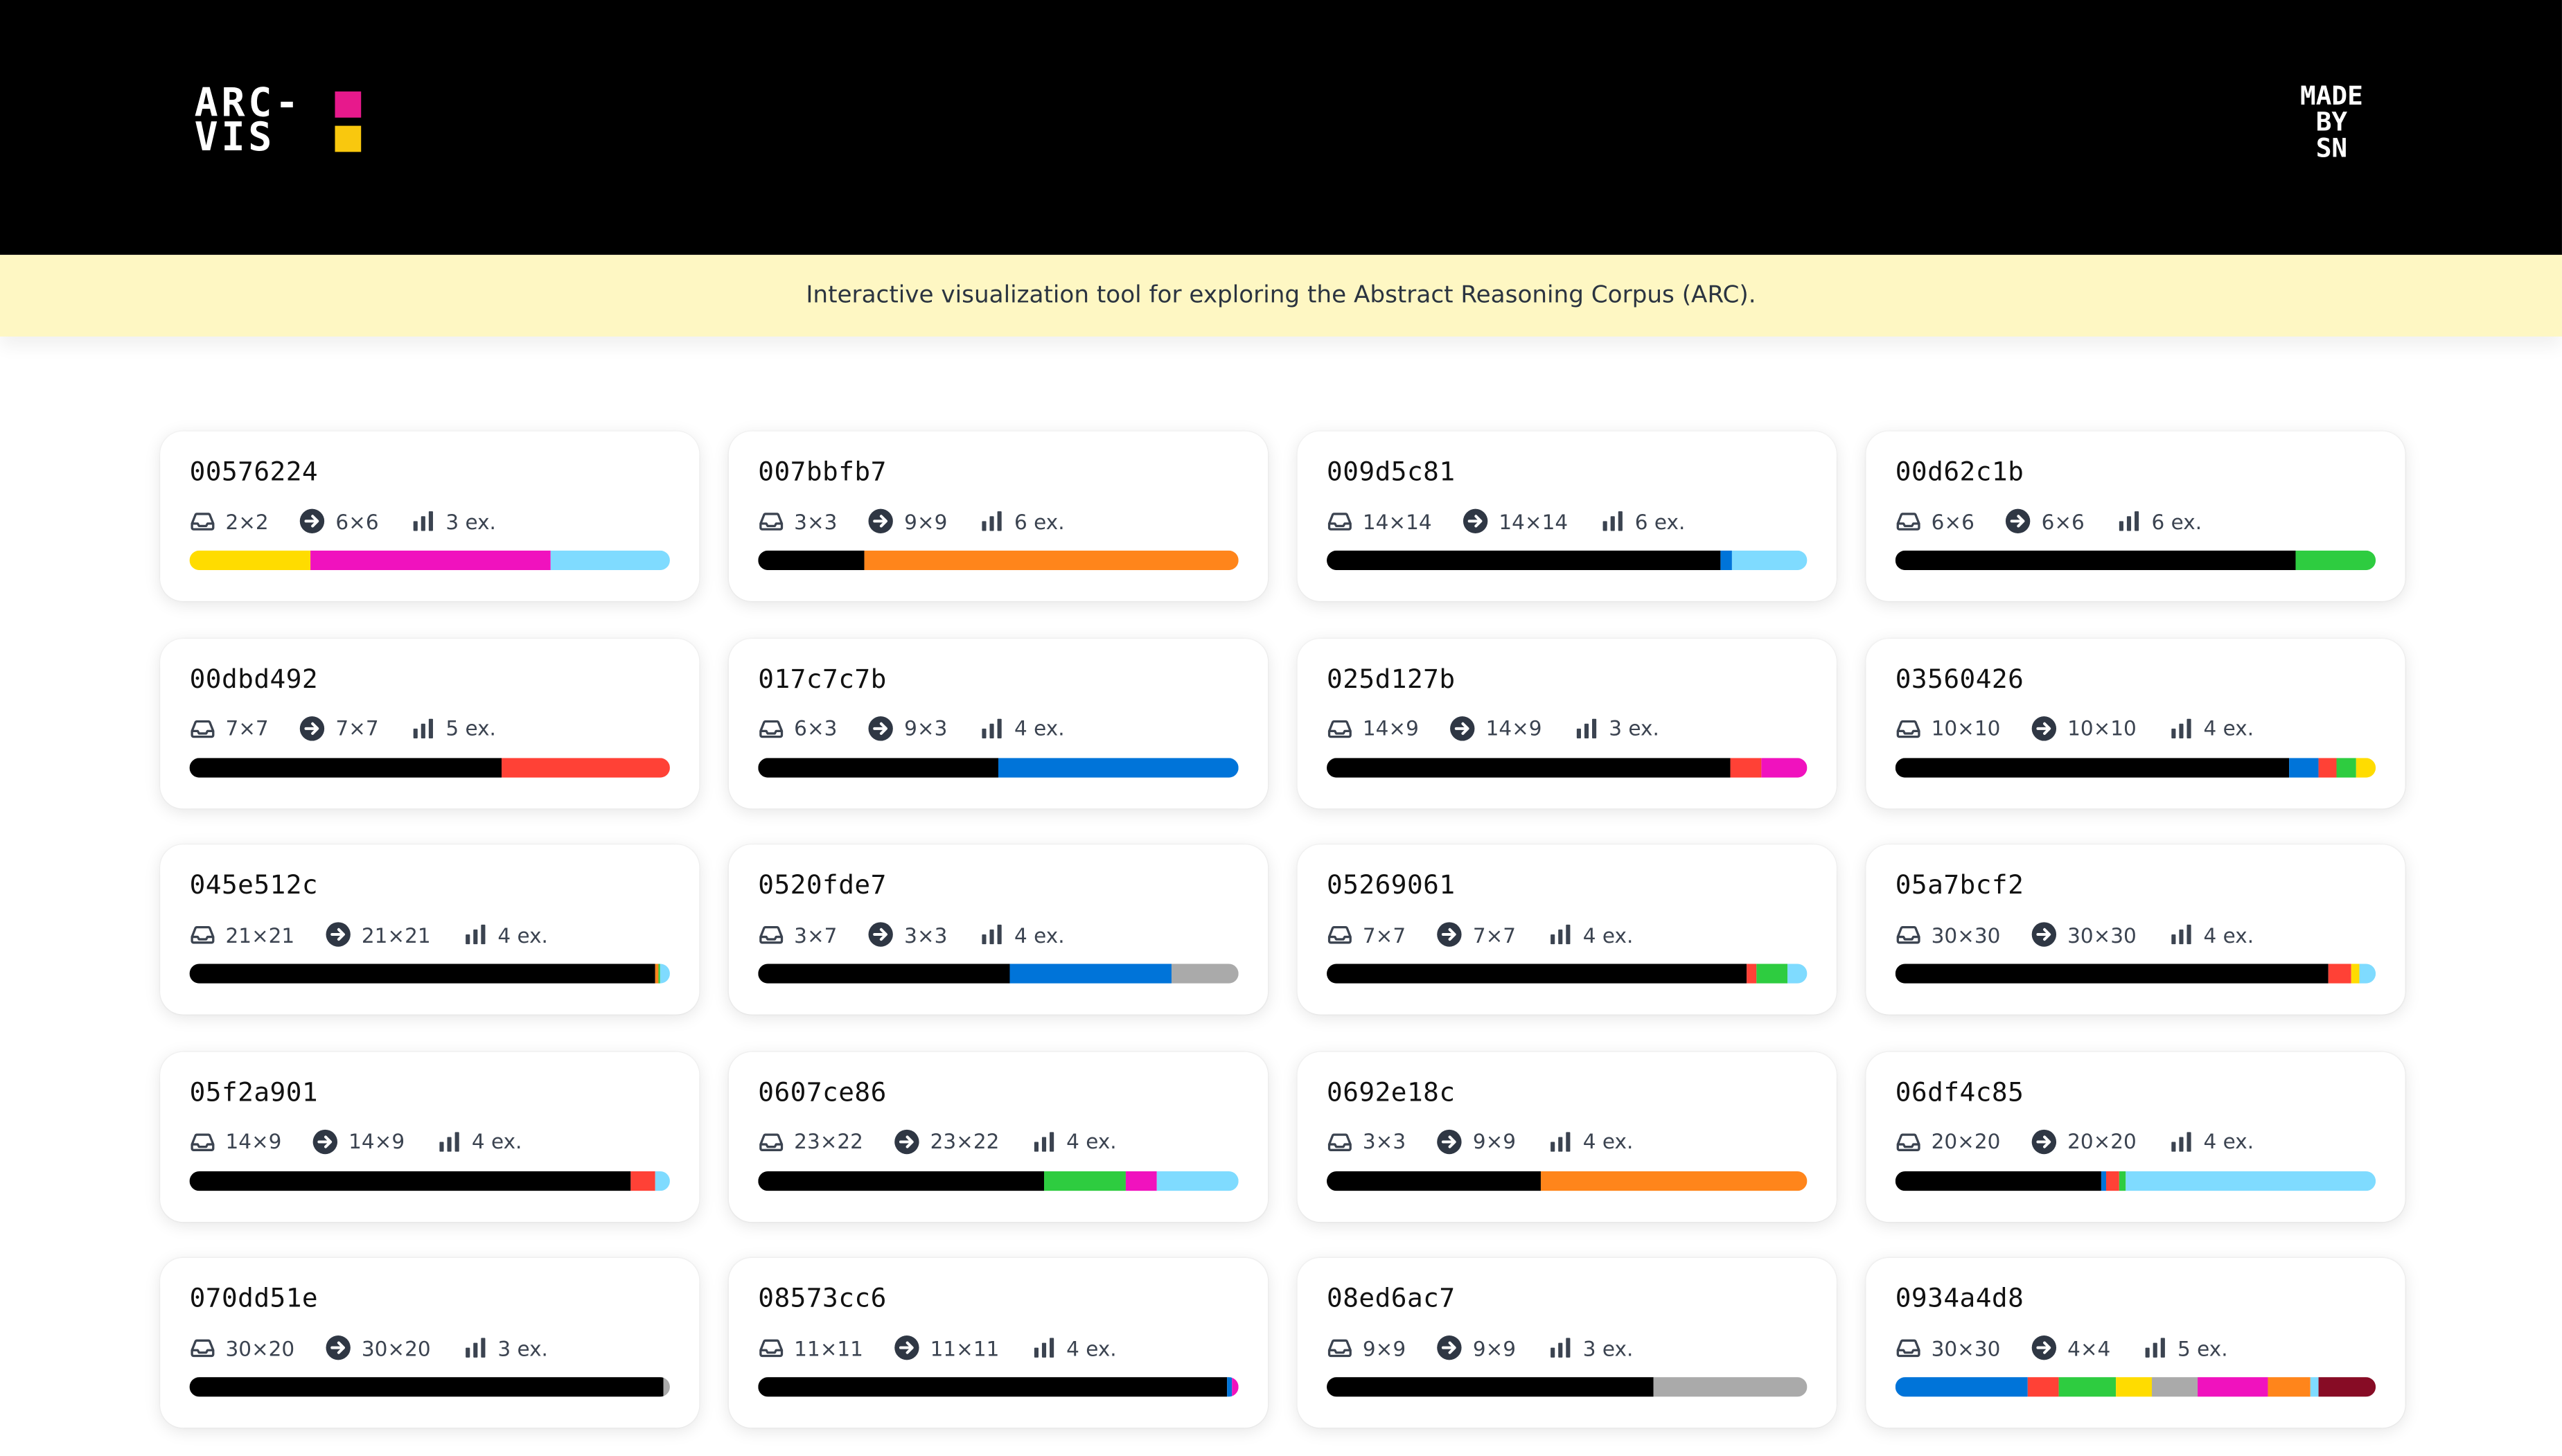 Image resolution: width=2562 pixels, height=1456 pixels. Describe the element at coordinates (247, 521) in the screenshot. I see `input-size: 2×2` at that location.